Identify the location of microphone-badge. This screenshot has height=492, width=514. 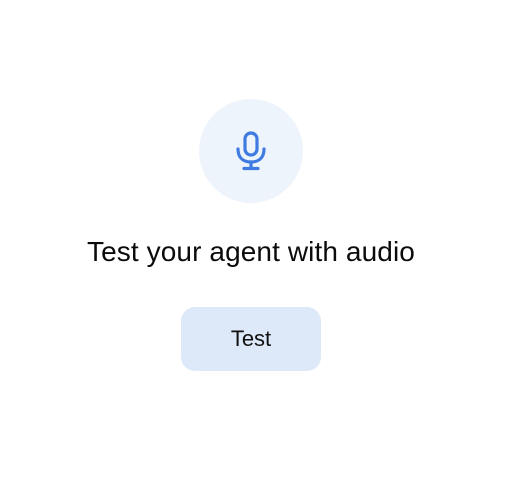
(251, 151).